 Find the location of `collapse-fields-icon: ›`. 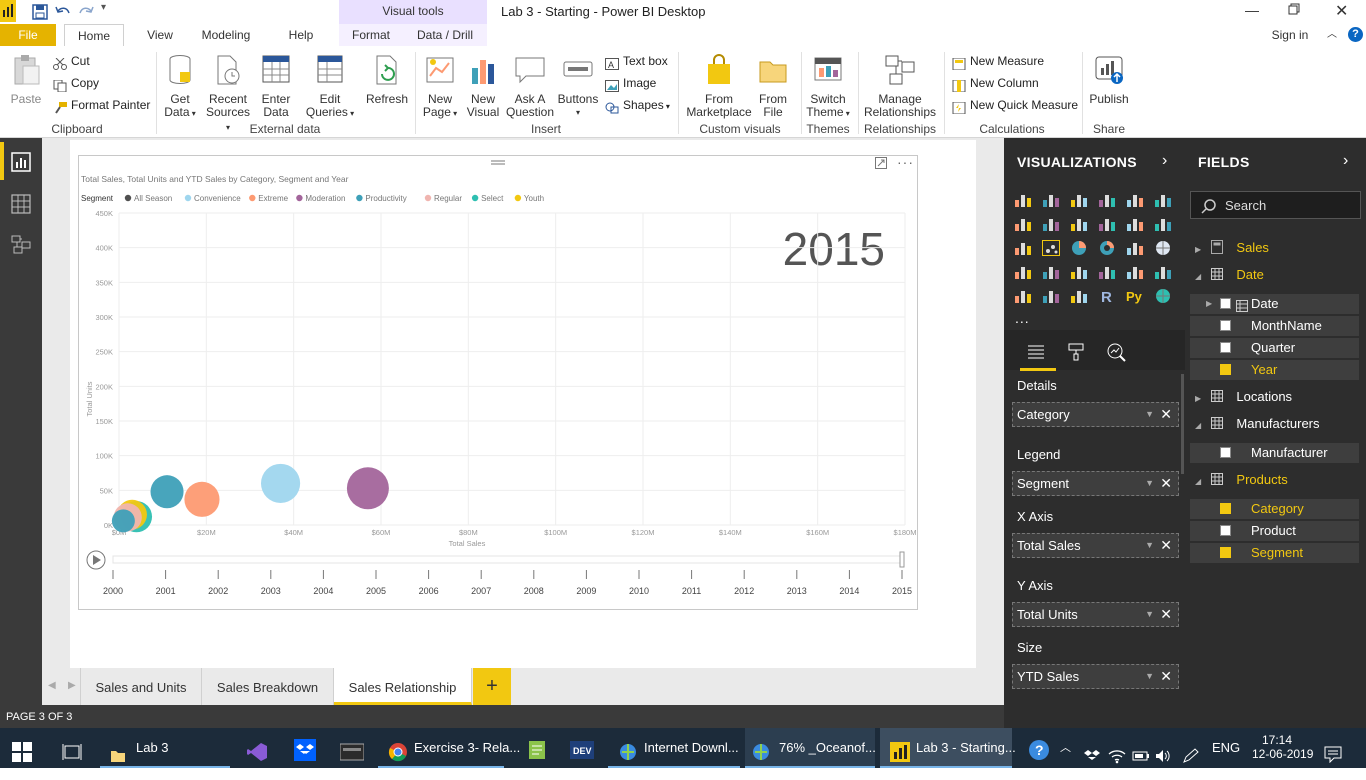

collapse-fields-icon: › is located at coordinates (1345, 161).